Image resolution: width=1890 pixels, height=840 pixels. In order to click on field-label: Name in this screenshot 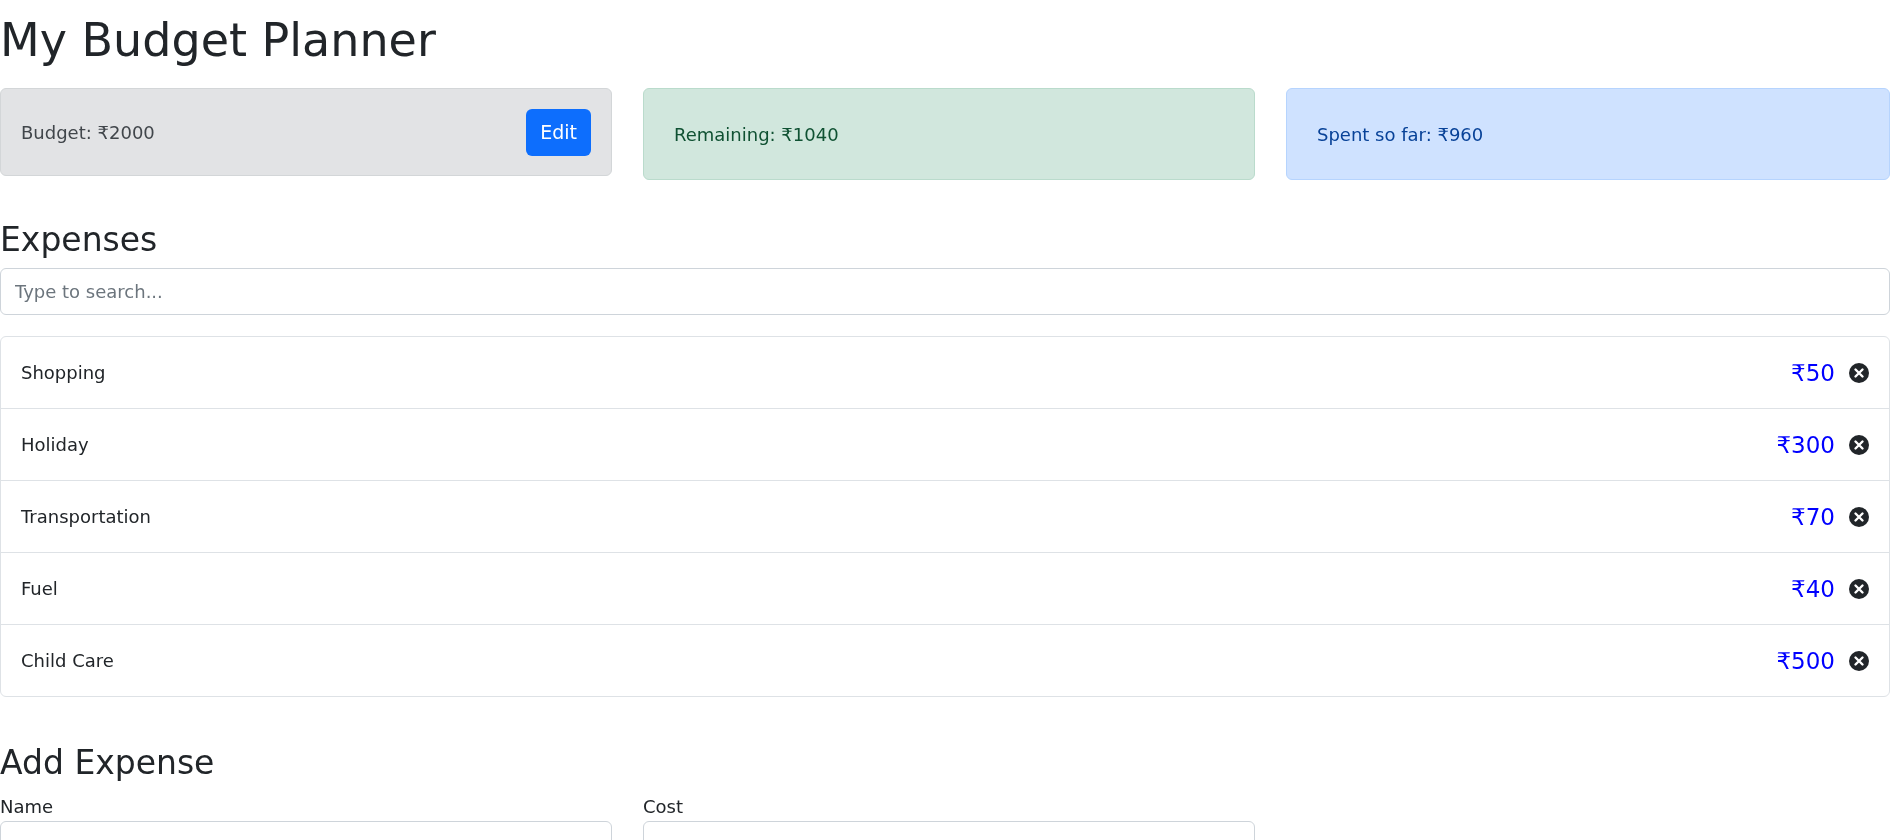, I will do `click(27, 807)`.